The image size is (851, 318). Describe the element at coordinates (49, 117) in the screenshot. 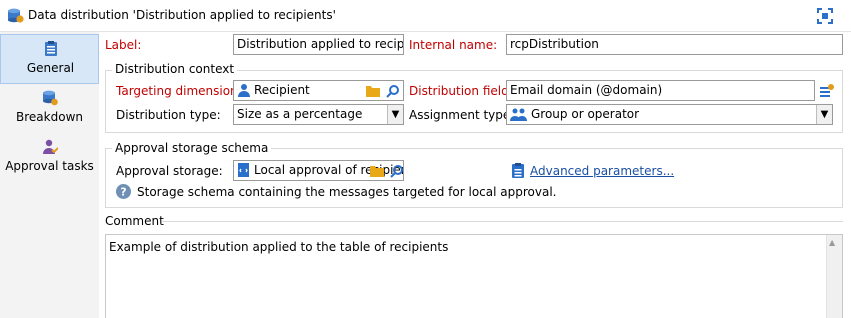

I see `sidebar-item-label: Breakdown` at that location.